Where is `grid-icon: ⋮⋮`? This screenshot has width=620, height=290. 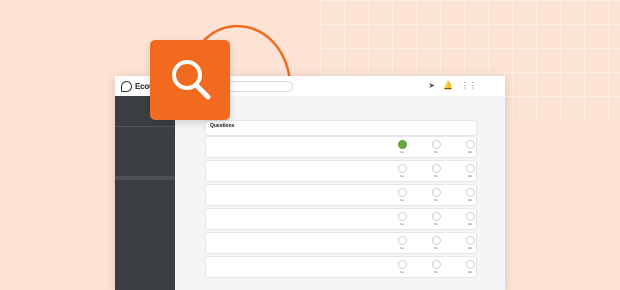
grid-icon: ⋮⋮ is located at coordinates (469, 85).